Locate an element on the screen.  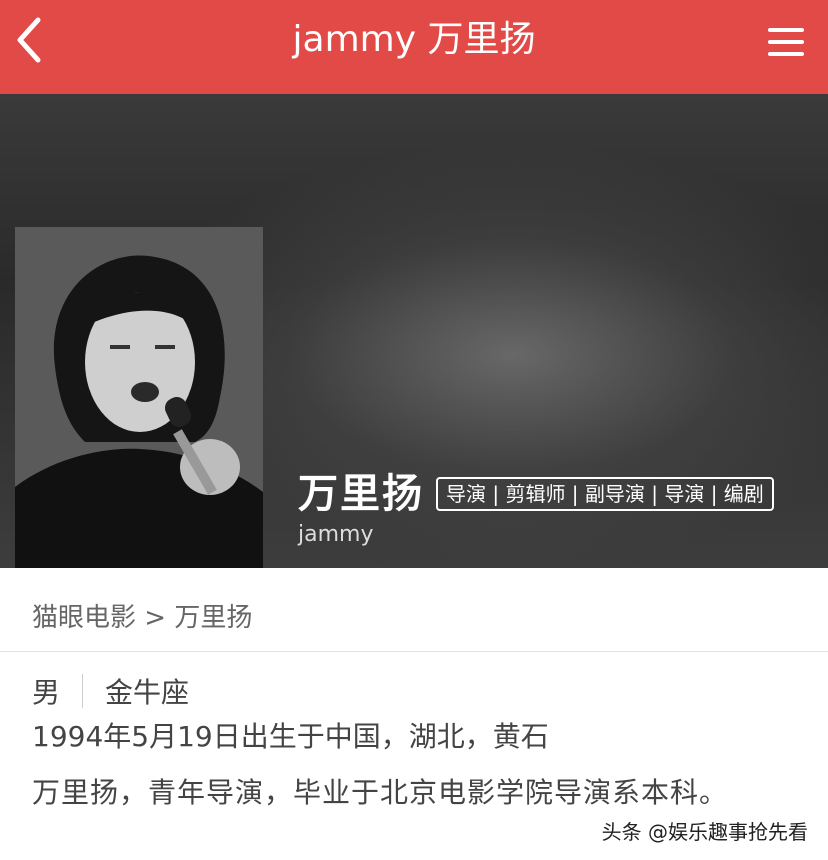
watermark-text: 头条 @娱乐趣事抢先看 is located at coordinates (704, 832).